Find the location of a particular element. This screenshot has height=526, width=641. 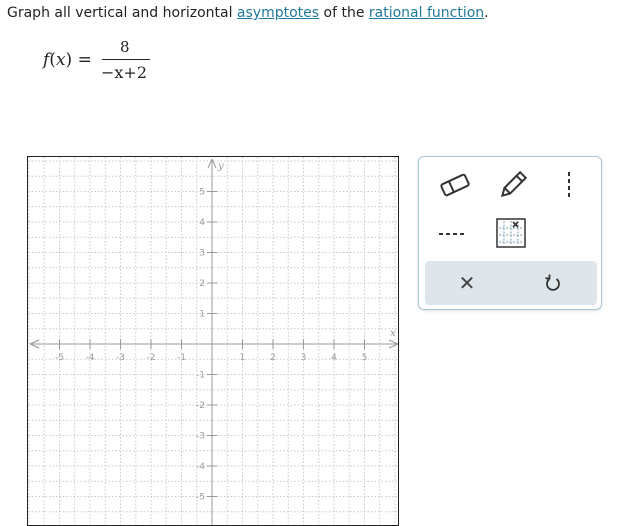

more-vertical-icon is located at coordinates (569, 185).